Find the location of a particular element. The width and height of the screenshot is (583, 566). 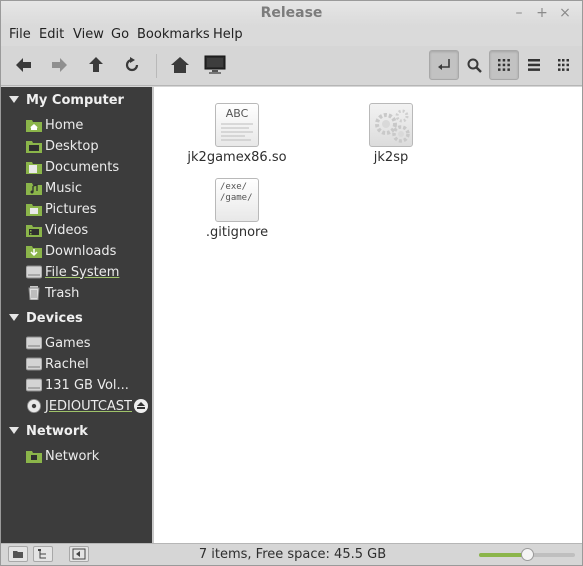

sidebar-item-downloads: Downloads is located at coordinates (71, 251).